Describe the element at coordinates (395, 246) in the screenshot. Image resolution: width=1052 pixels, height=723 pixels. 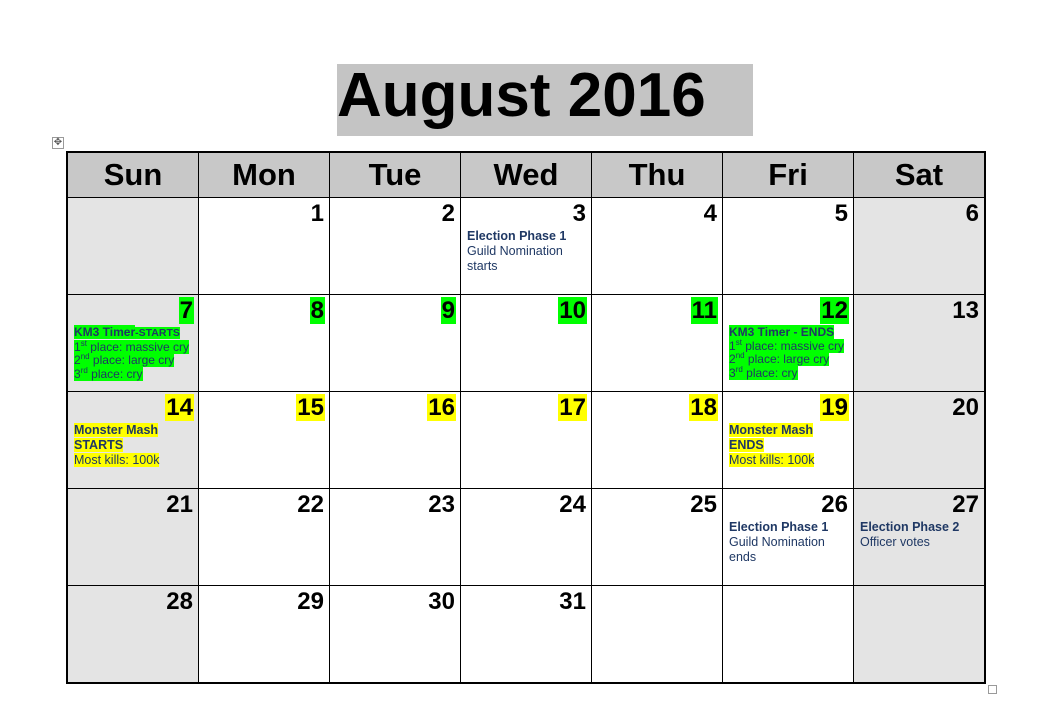
I see `day-cell: 2` at that location.